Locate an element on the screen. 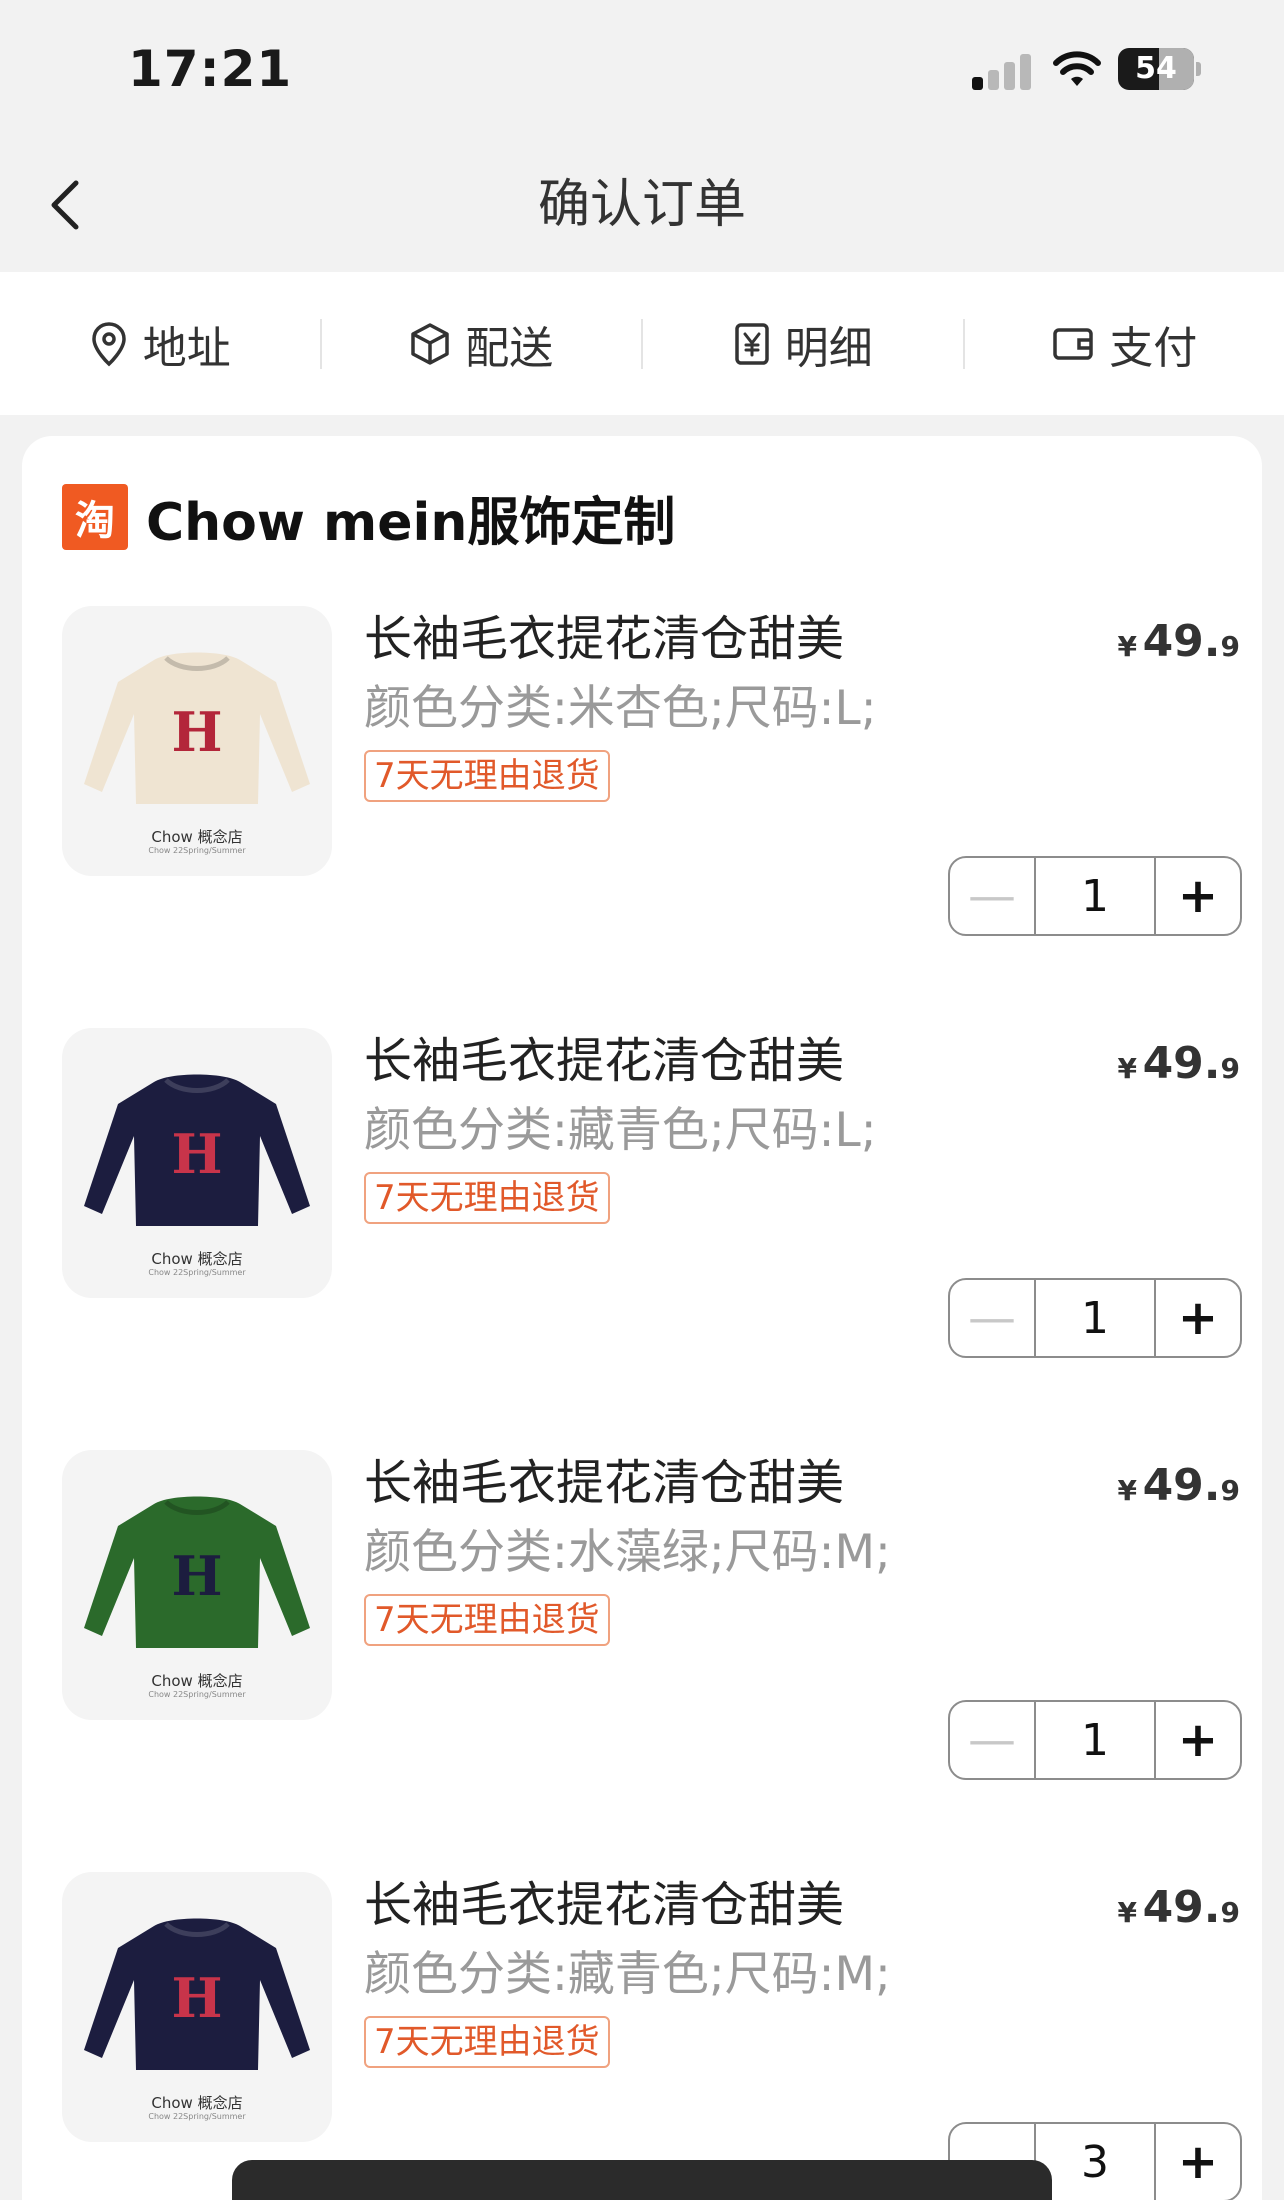 This screenshot has height=2200, width=1284. cellular-signal-icon is located at coordinates (1002, 71).